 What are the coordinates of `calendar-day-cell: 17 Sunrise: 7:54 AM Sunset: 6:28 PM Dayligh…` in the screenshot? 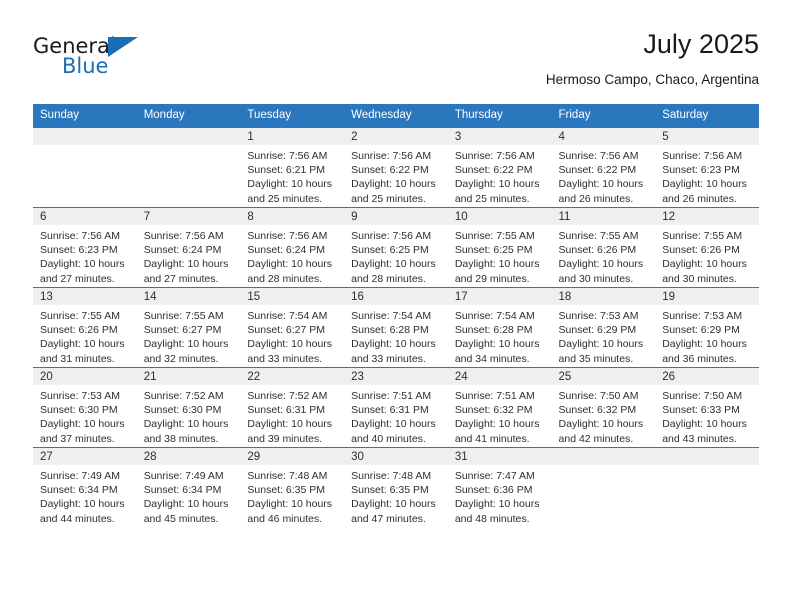 It's located at (499, 327).